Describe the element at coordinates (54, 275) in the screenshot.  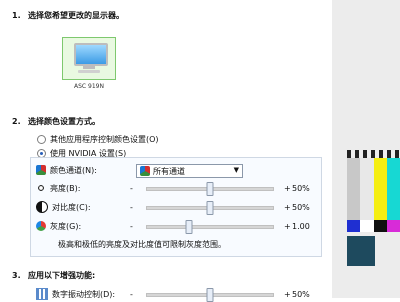
I see `section-3-title: 3. 应用以下增强功能:` at that location.